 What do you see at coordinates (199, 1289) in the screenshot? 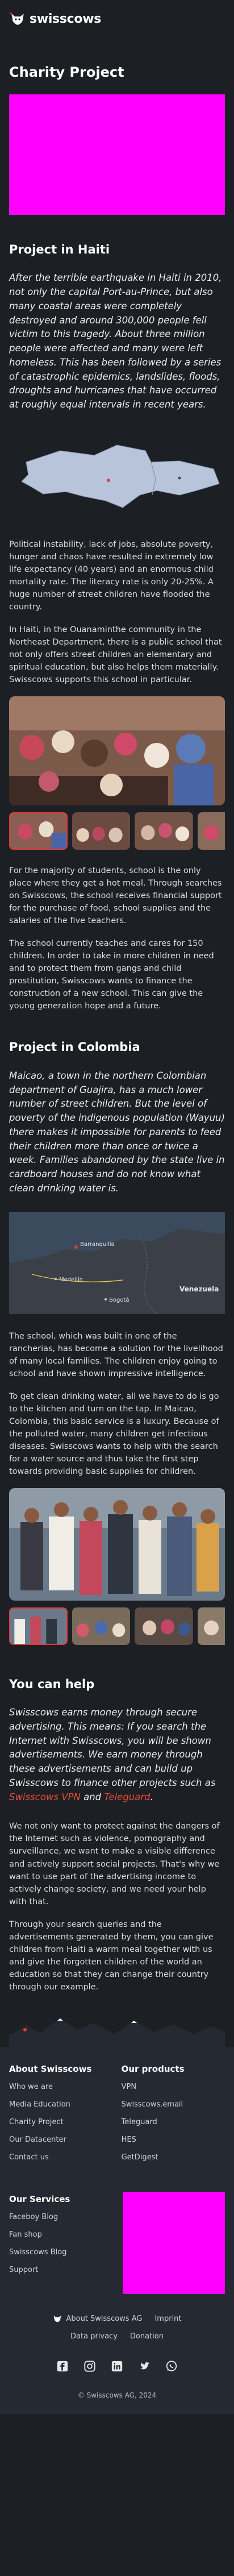
I see `map-label-venezuela: Venezuela` at bounding box center [199, 1289].